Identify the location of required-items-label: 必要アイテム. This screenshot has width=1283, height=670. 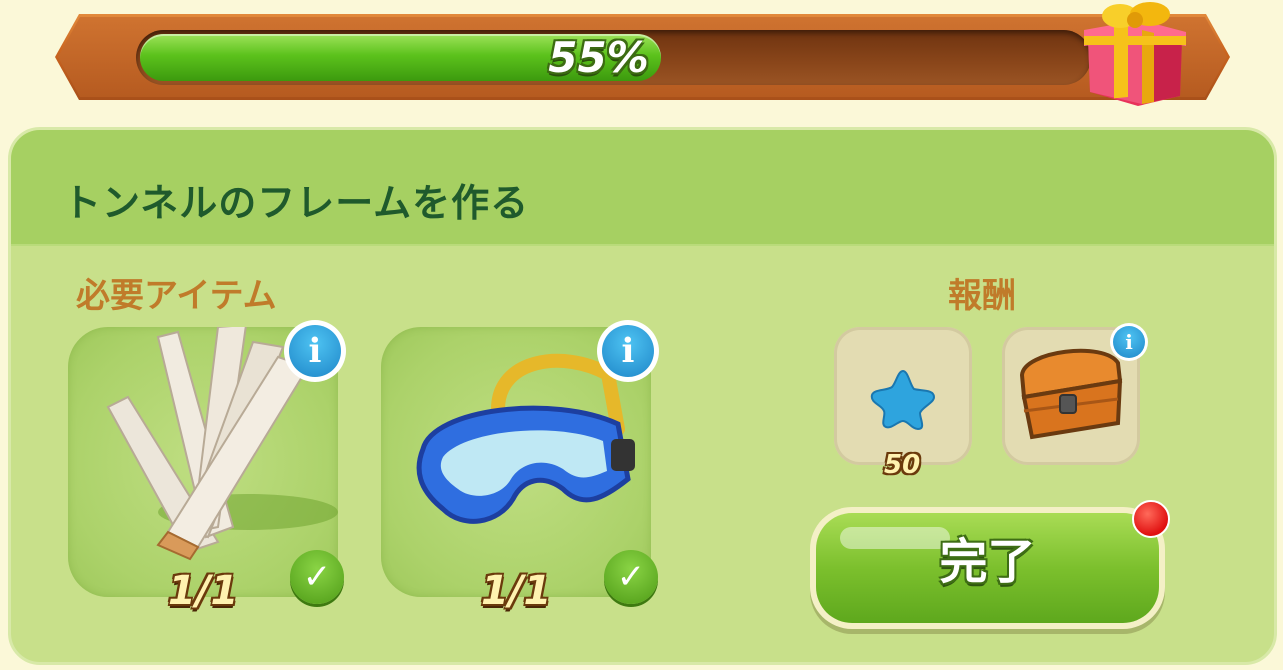
(176, 296).